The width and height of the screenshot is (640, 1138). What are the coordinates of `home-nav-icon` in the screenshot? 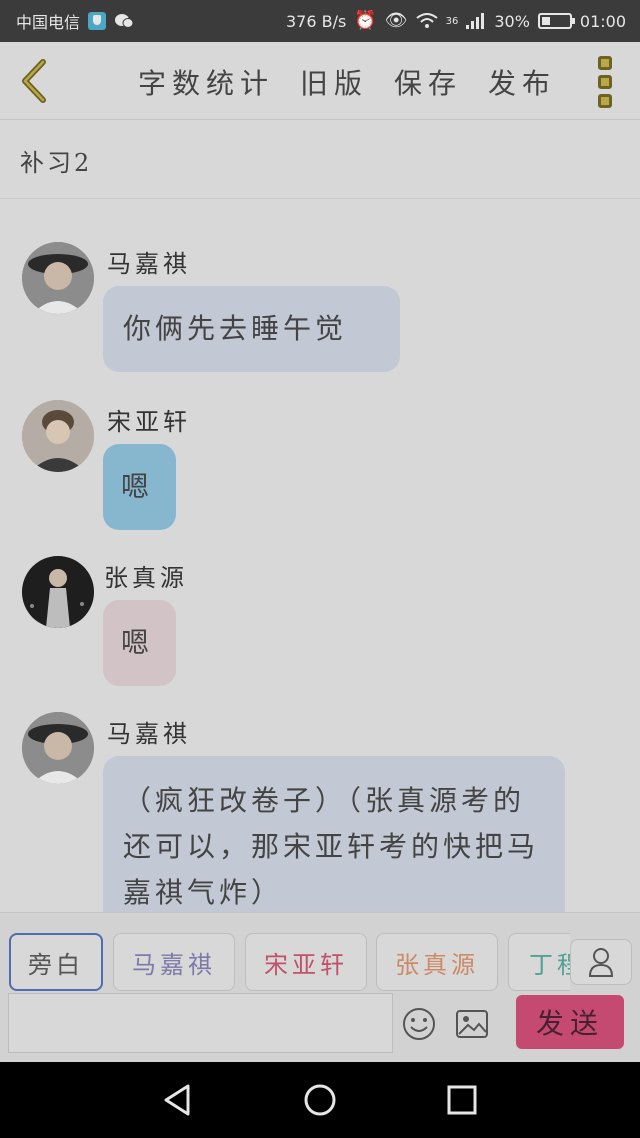 It's located at (320, 1100).